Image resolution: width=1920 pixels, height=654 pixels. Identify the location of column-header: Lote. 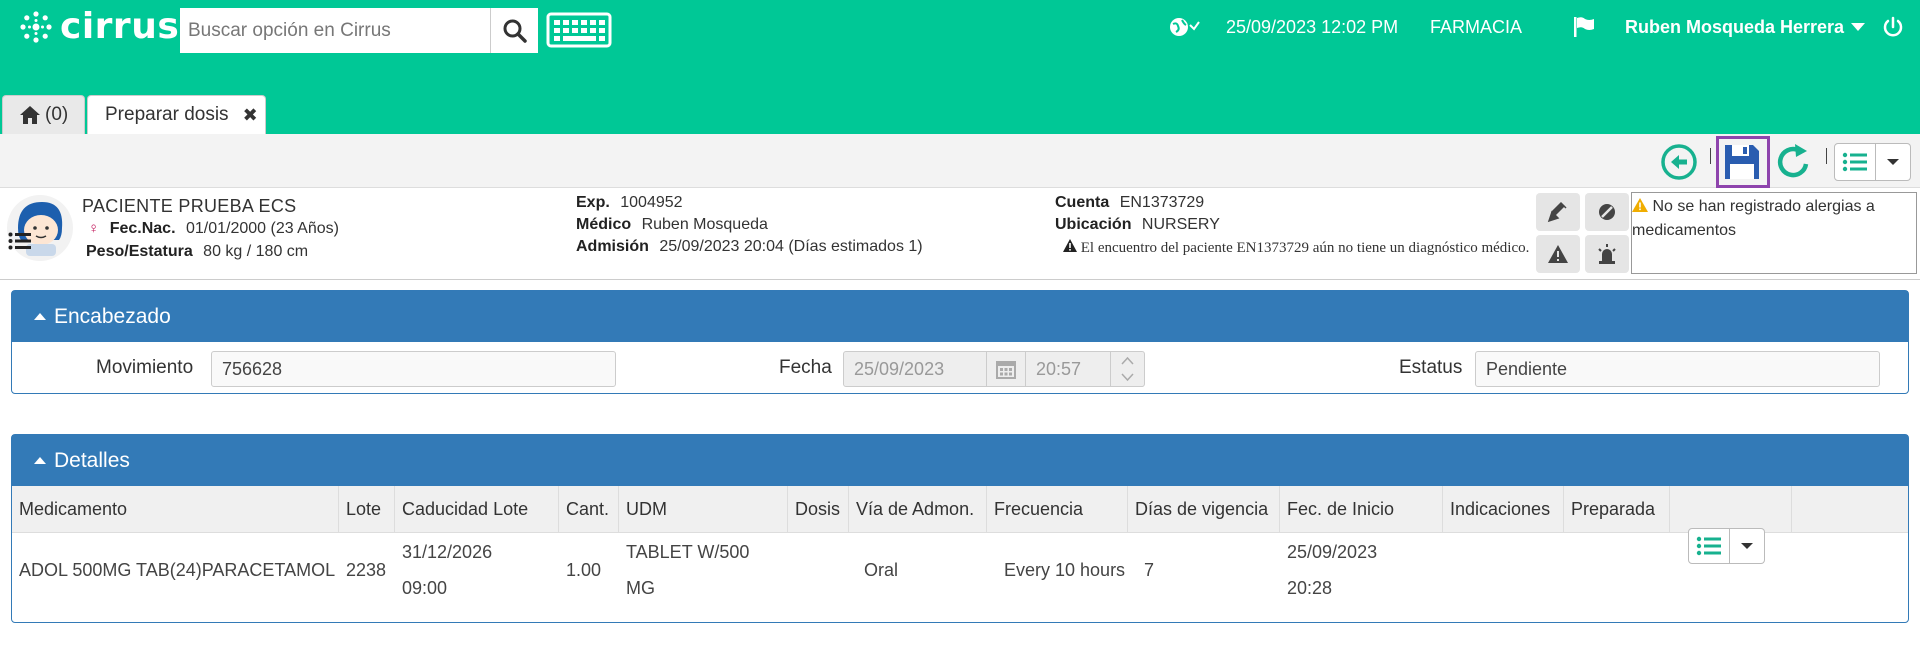
(367, 509).